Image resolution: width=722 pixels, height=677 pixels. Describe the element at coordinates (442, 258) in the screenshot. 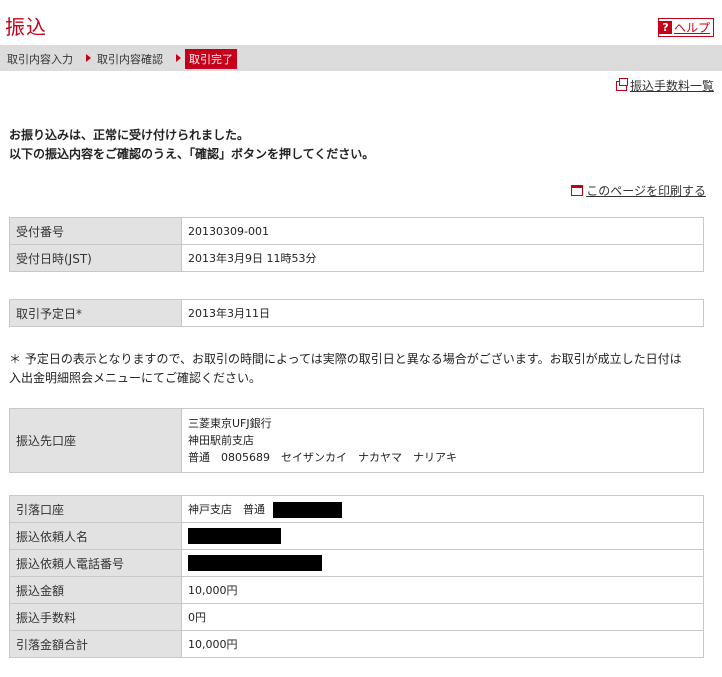

I see `receipt-datetime-value: 2013年3月9日 11時53分` at that location.